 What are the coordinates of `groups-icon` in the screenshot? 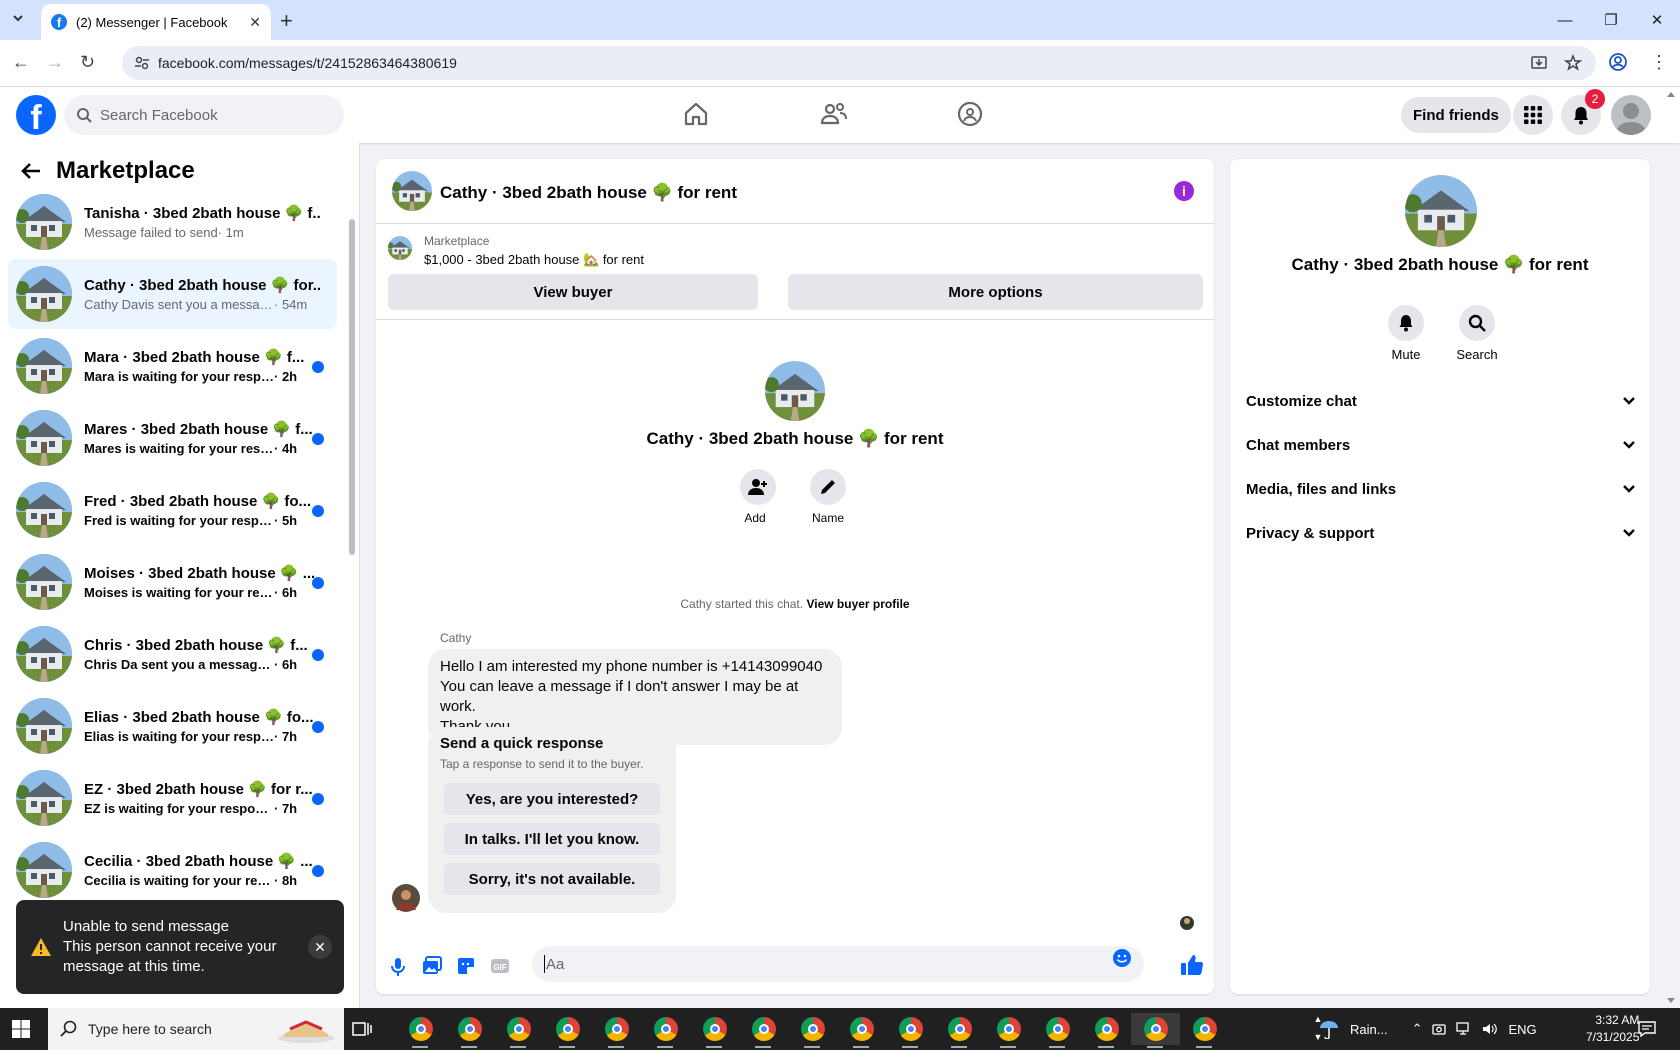 It's located at (970, 114).